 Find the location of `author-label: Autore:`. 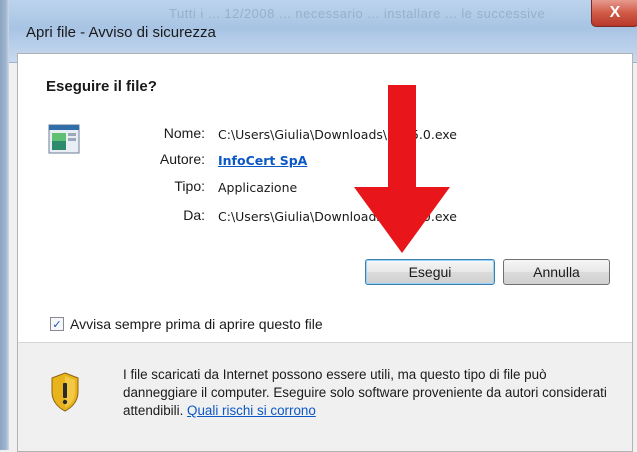

author-label: Autore: is located at coordinates (182, 159).